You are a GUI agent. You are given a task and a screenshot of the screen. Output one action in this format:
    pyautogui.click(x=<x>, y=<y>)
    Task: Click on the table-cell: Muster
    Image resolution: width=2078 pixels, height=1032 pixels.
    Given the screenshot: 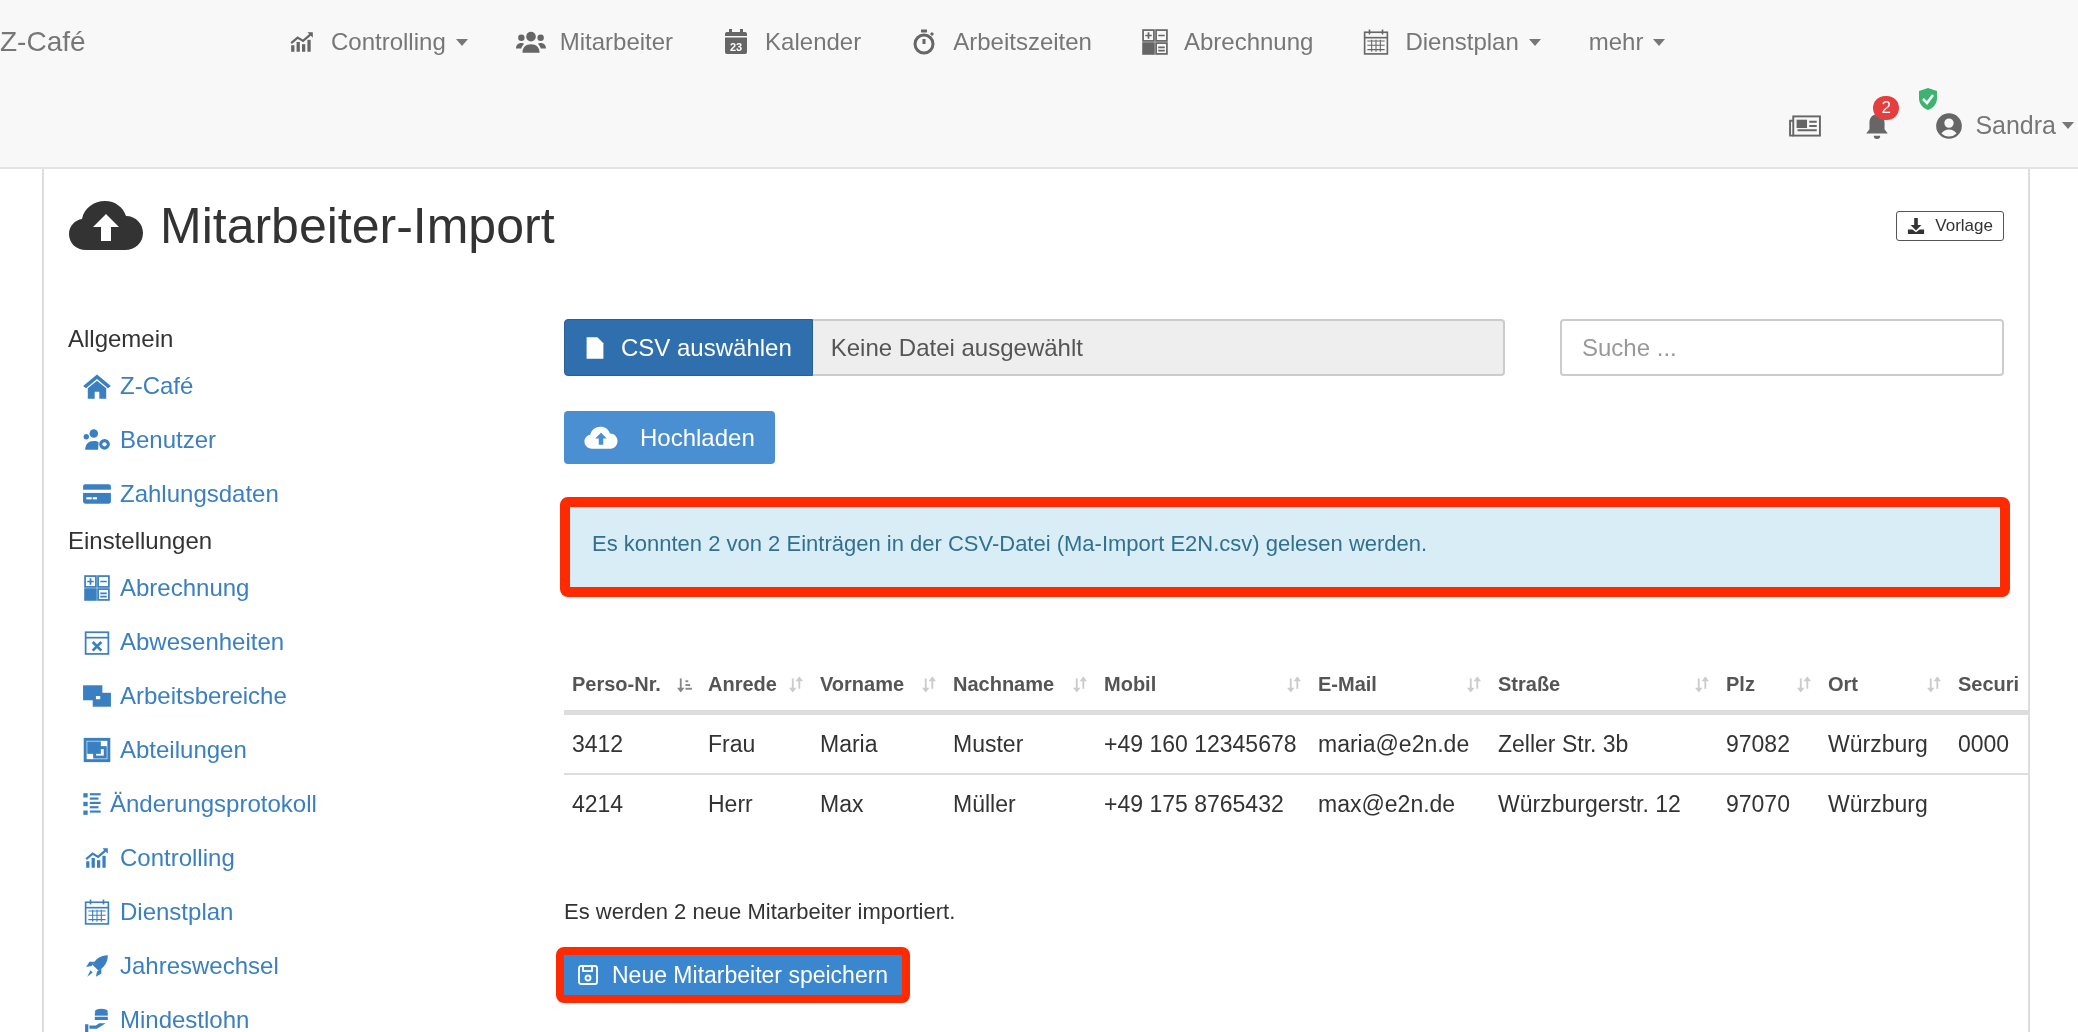 What is the action you would take?
    pyautogui.click(x=988, y=743)
    